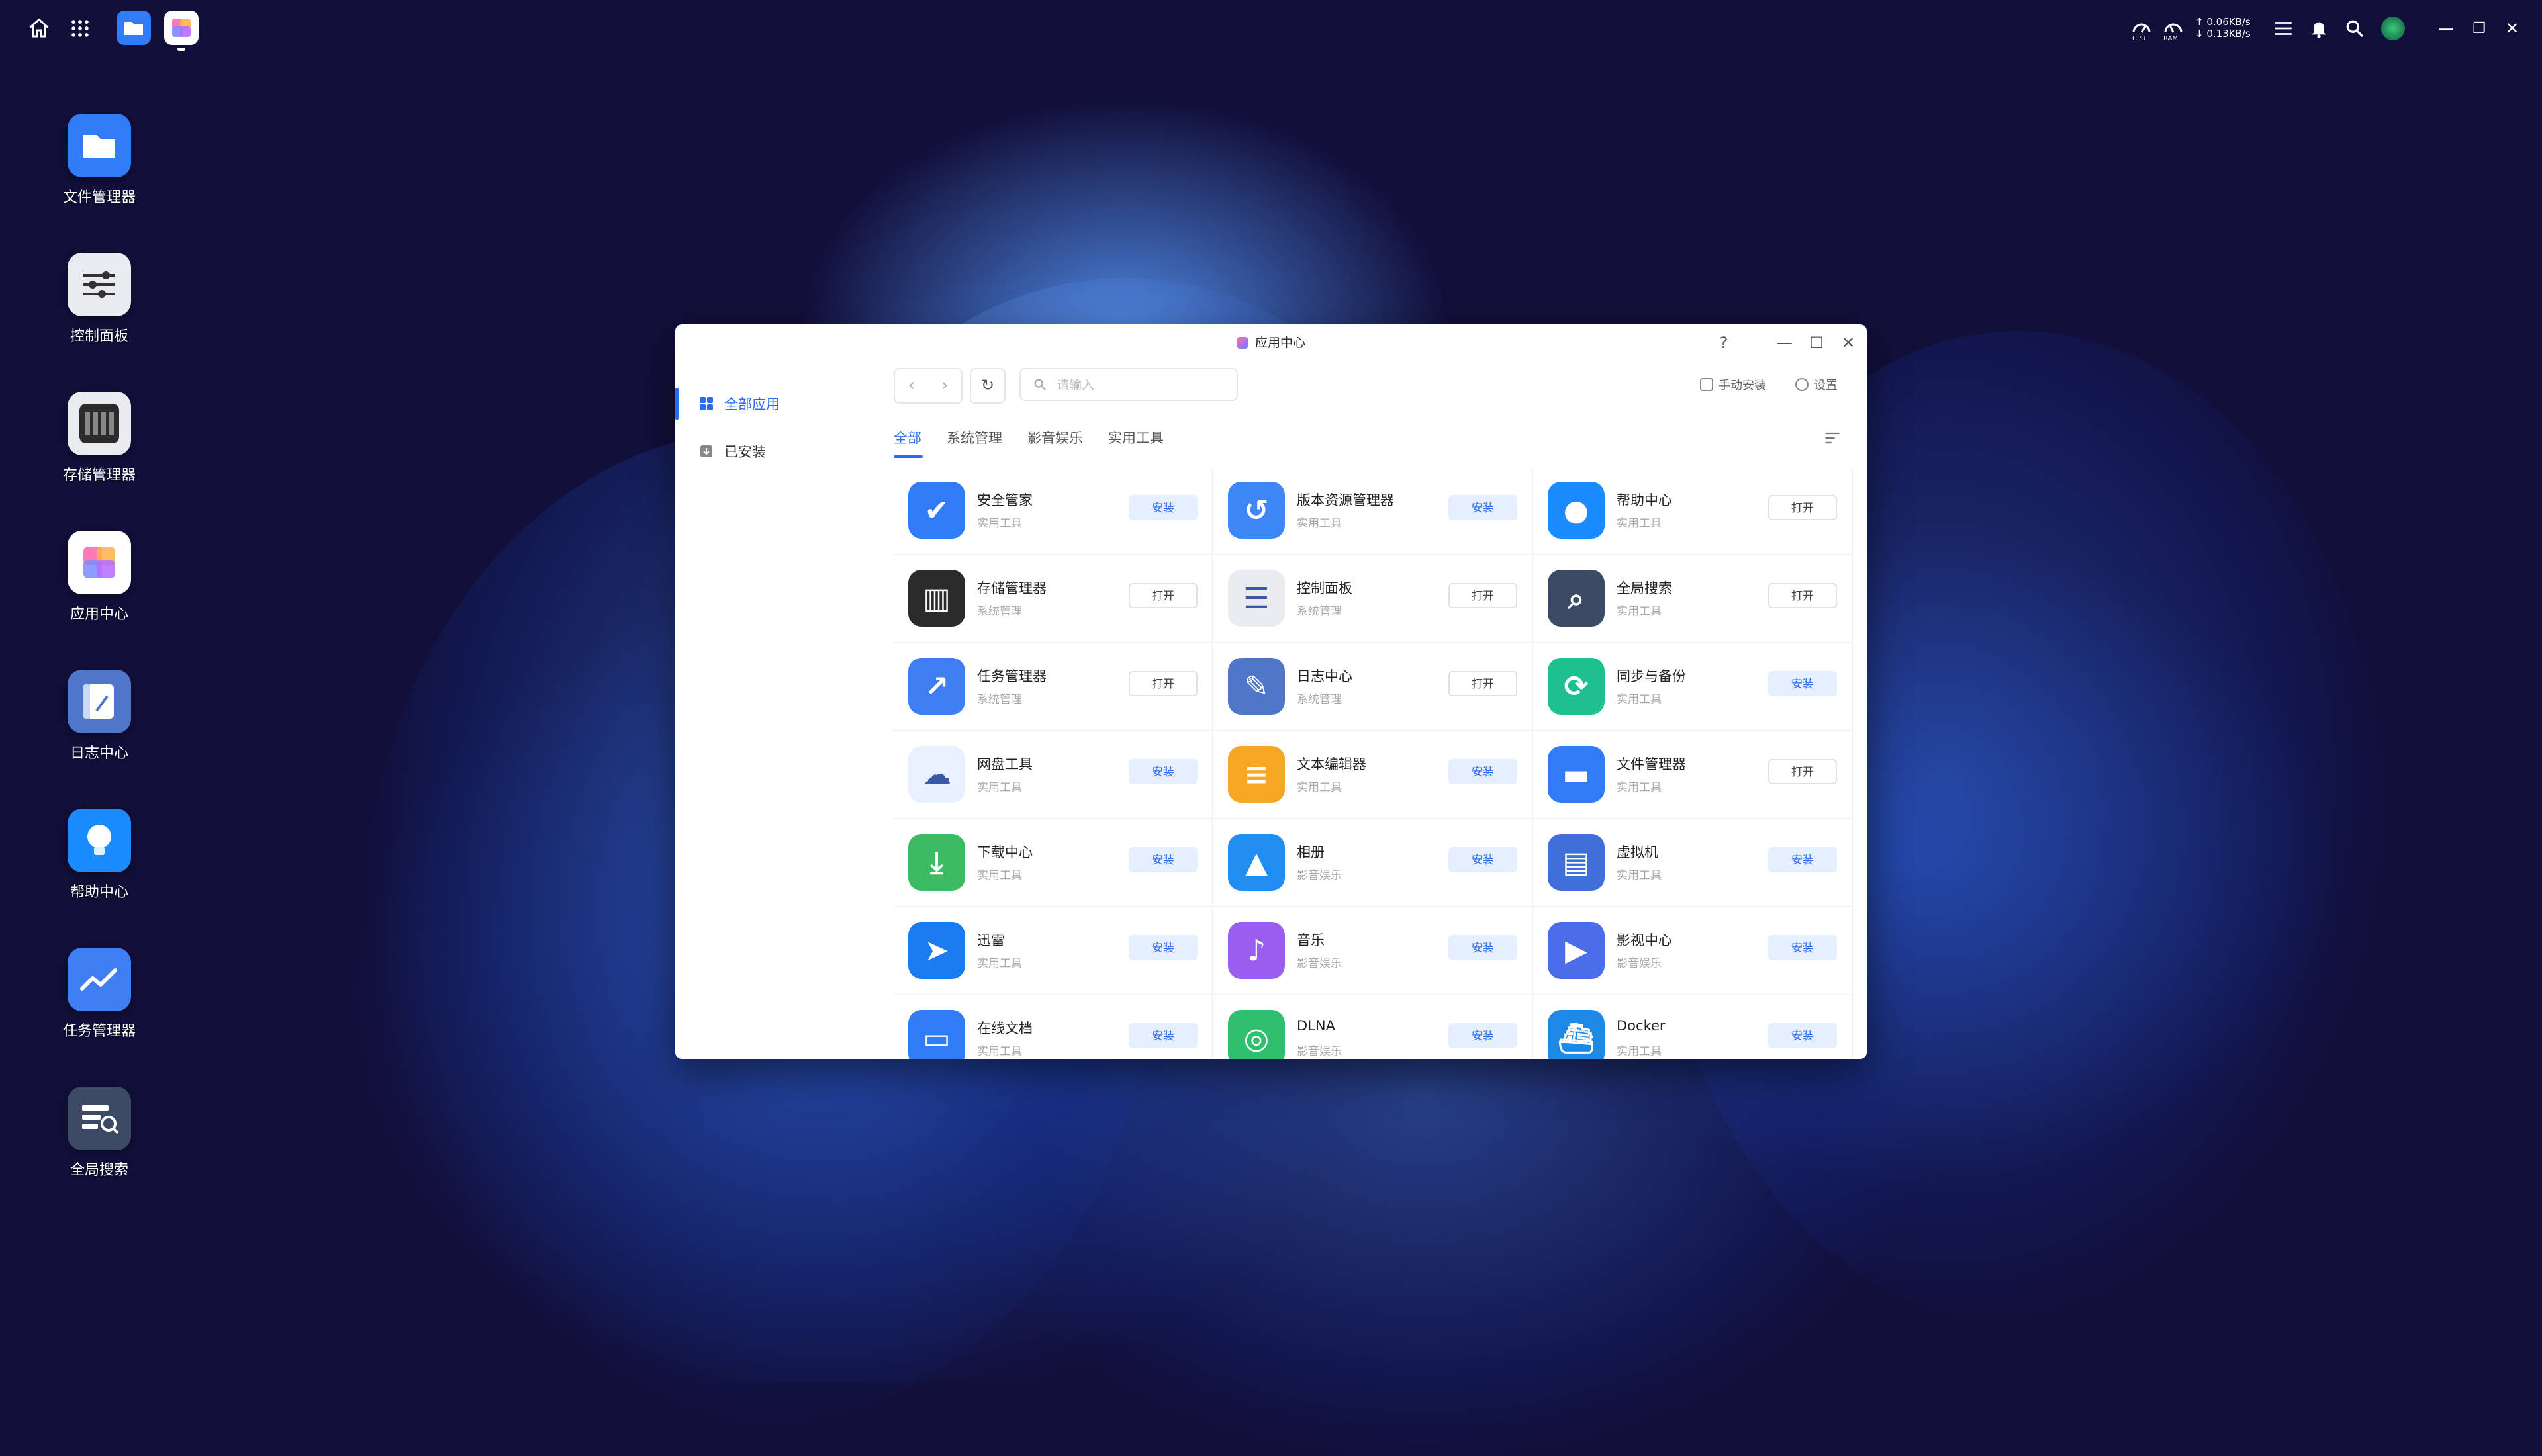  What do you see at coordinates (1053, 1027) in the screenshot?
I see `app-card: ▭ 在线文档 实用工具 安装` at bounding box center [1053, 1027].